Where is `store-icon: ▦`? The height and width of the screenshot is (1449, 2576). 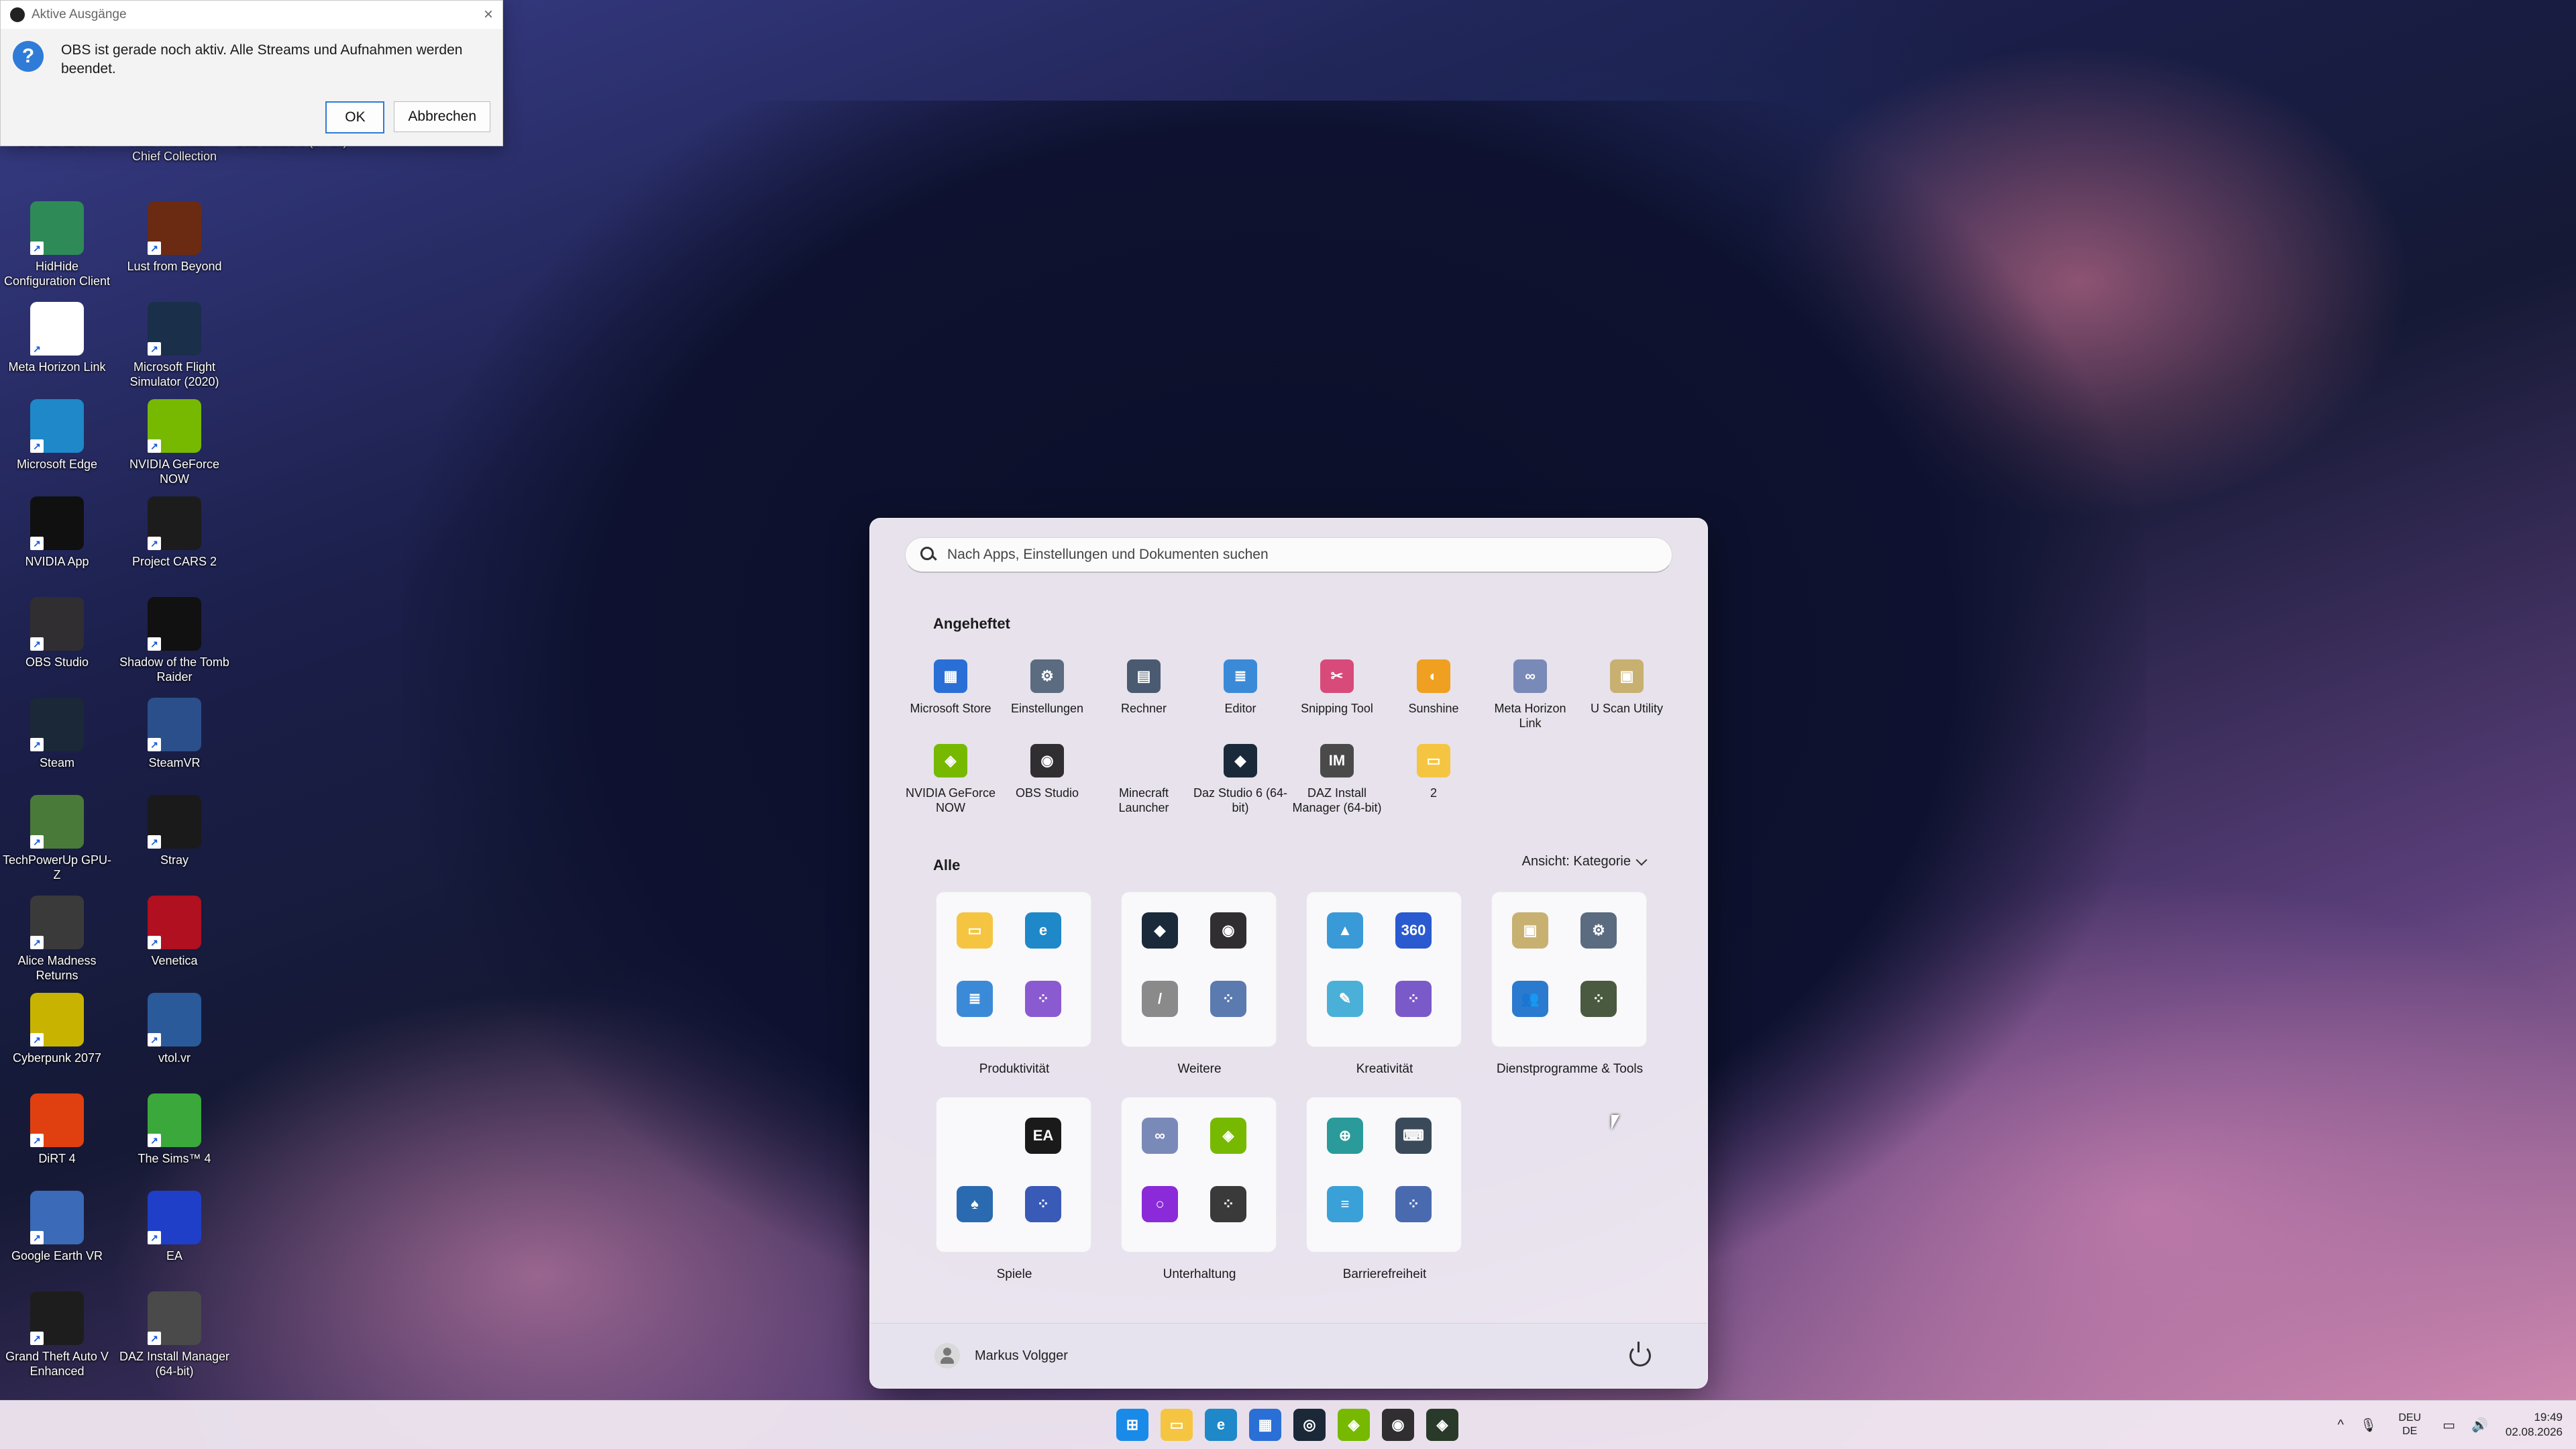 store-icon: ▦ is located at coordinates (1265, 1425).